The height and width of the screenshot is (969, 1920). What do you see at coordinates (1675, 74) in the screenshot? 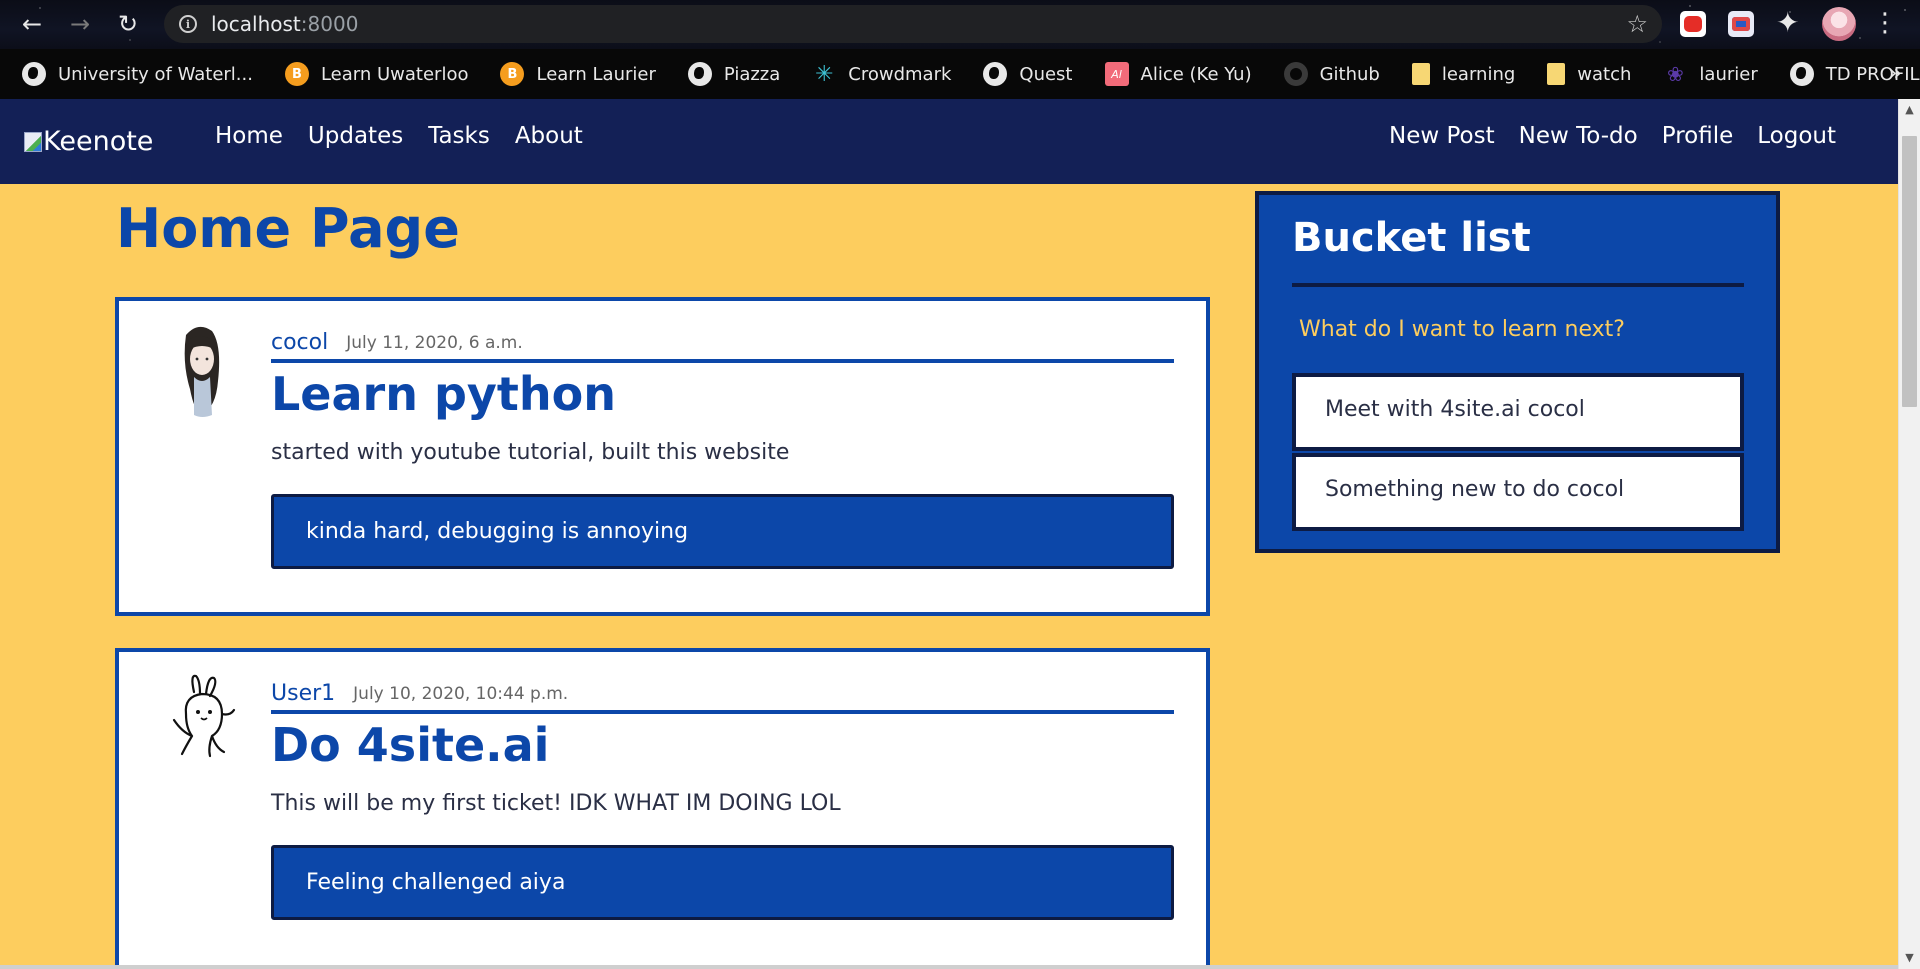
I see `maple-leaf-icon: ❀` at bounding box center [1675, 74].